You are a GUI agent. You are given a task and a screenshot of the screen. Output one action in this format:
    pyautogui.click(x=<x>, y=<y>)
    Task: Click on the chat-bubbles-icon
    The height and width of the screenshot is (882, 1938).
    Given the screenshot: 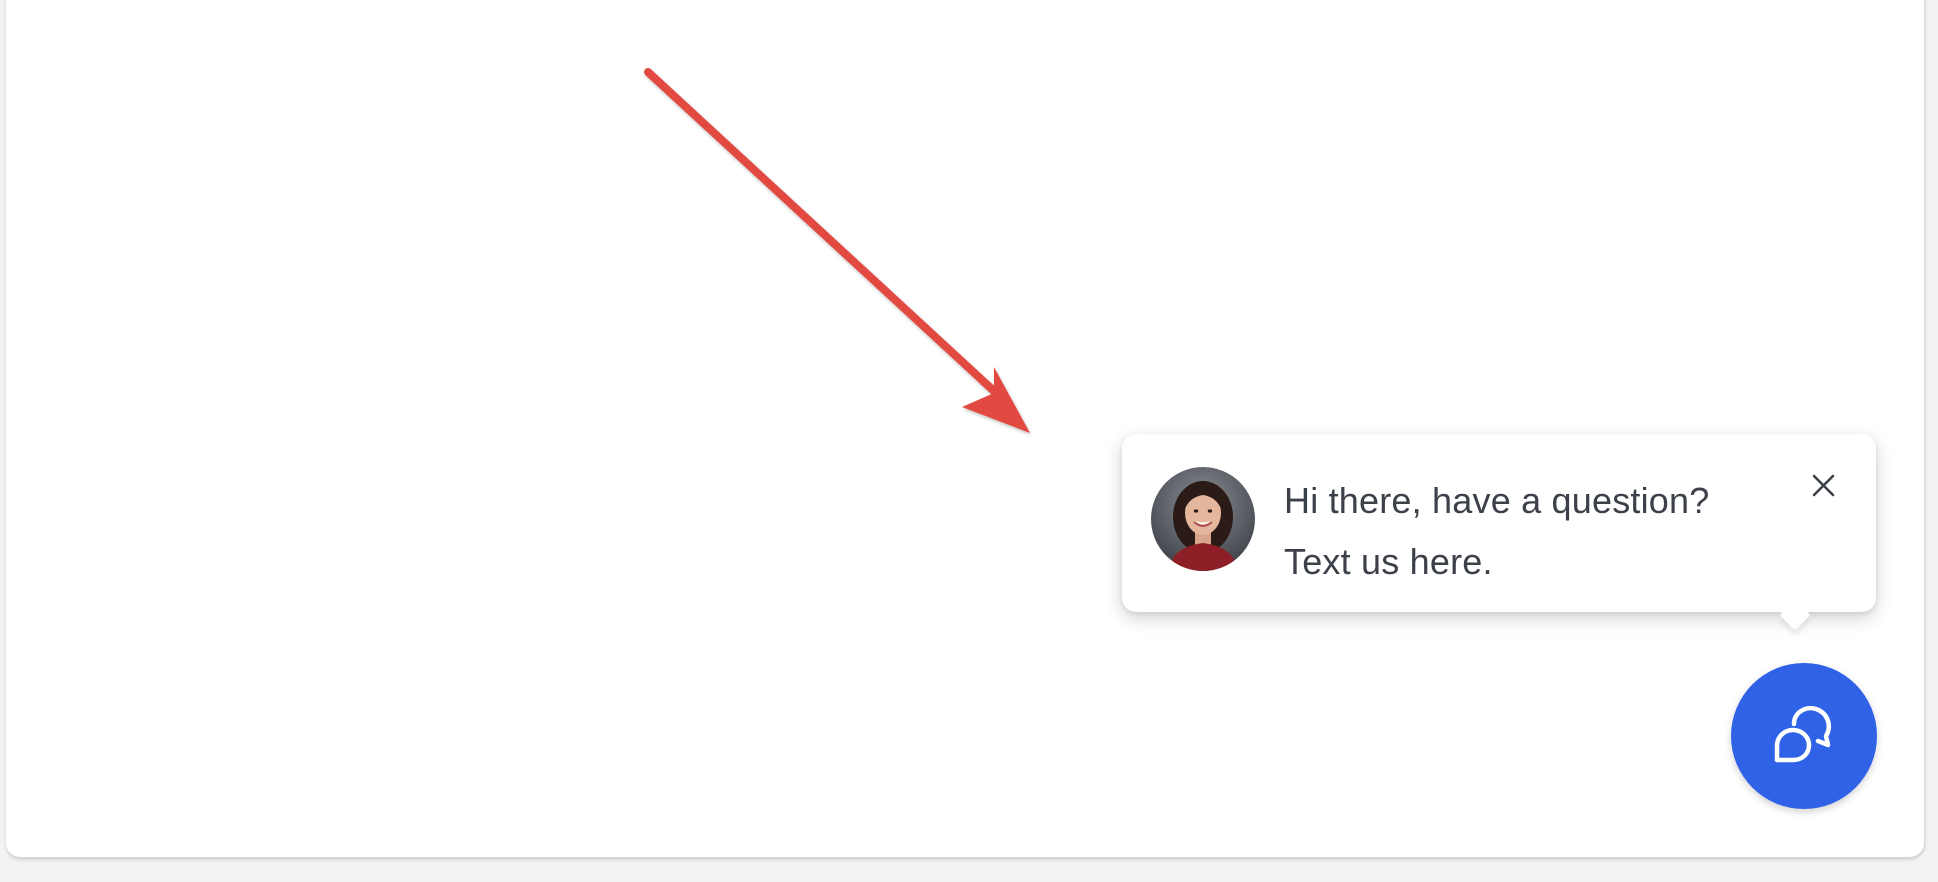 What is the action you would take?
    pyautogui.click(x=1802, y=734)
    